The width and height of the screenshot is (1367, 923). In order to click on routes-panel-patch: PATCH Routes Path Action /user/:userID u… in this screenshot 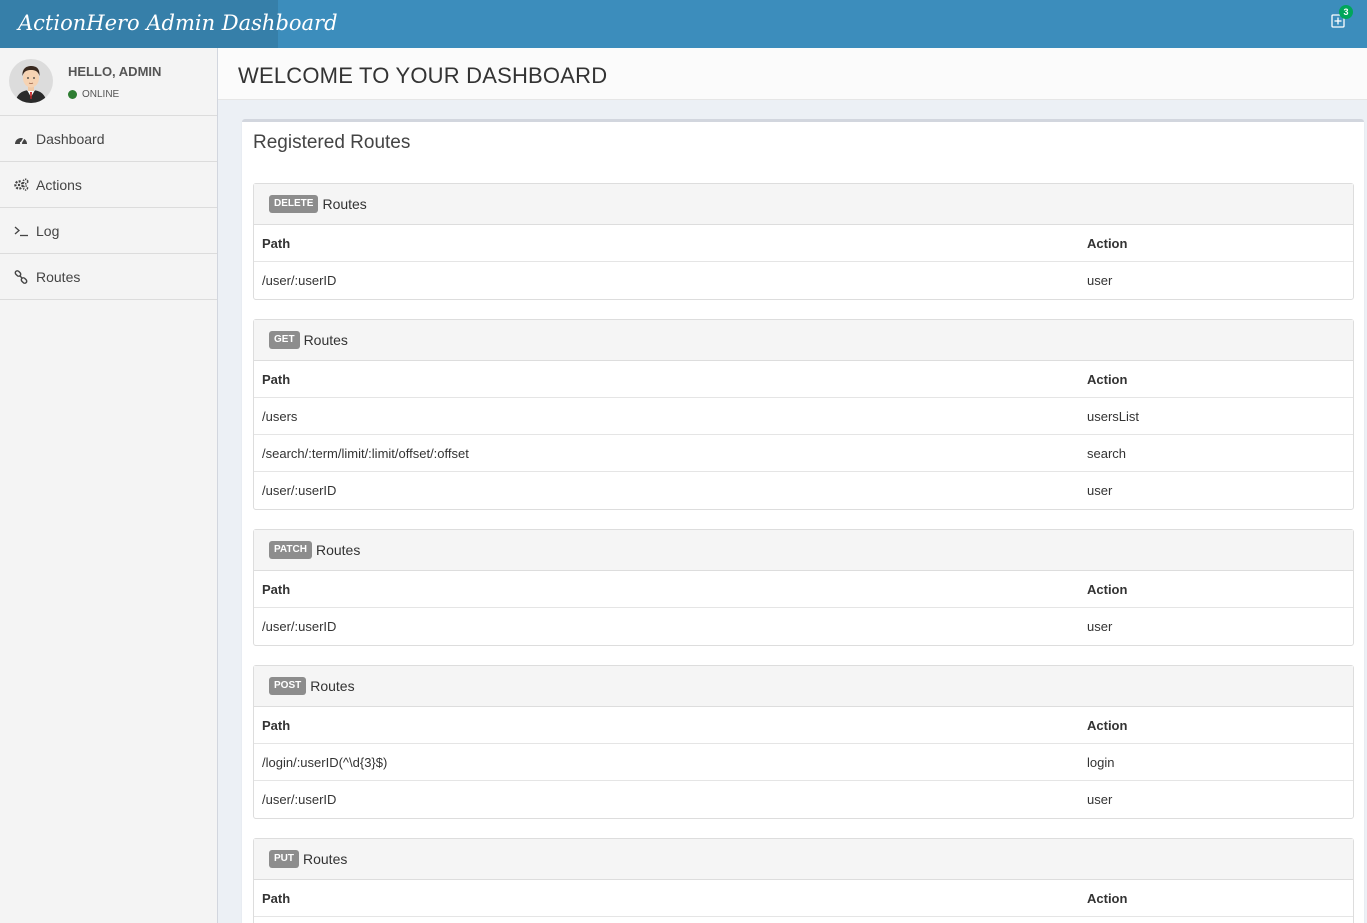, I will do `click(803, 587)`.